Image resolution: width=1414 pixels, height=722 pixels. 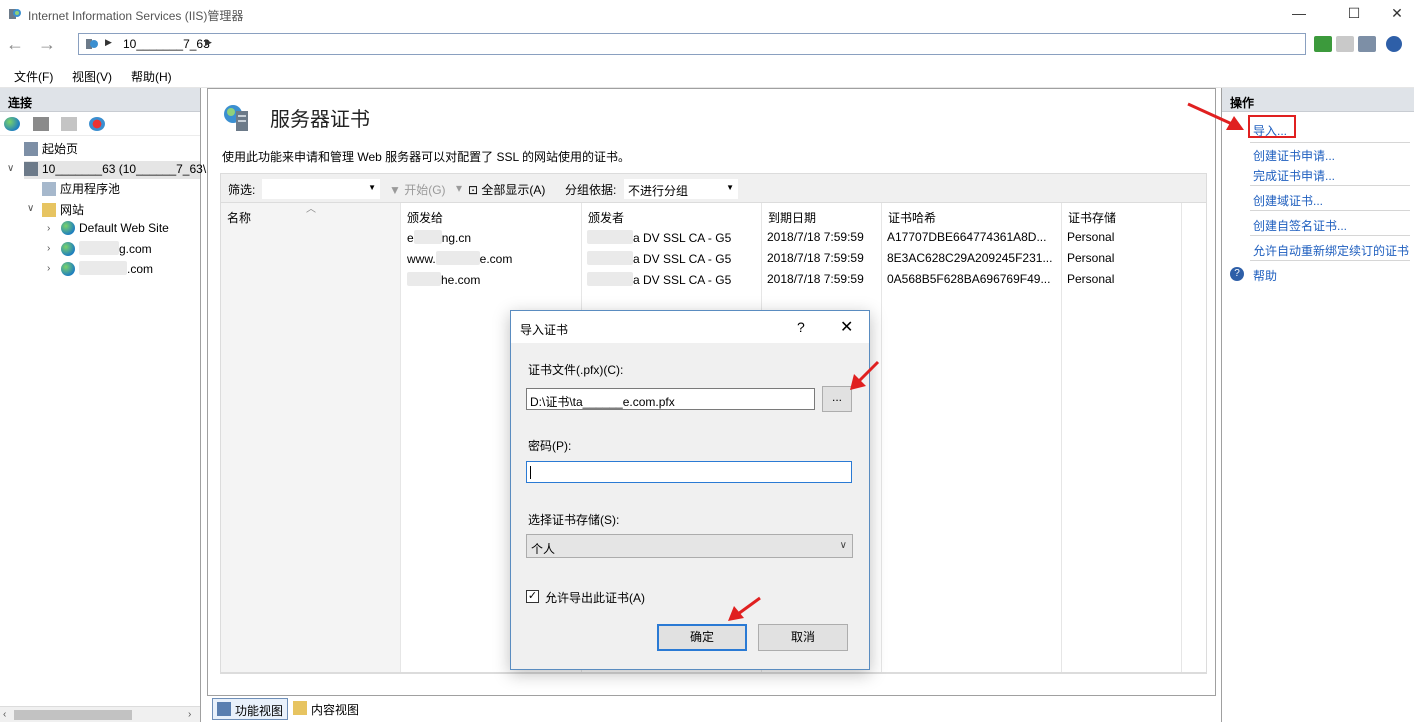 I want to click on breadcrumb-arrow-icon: ▶, so click(x=208, y=42).